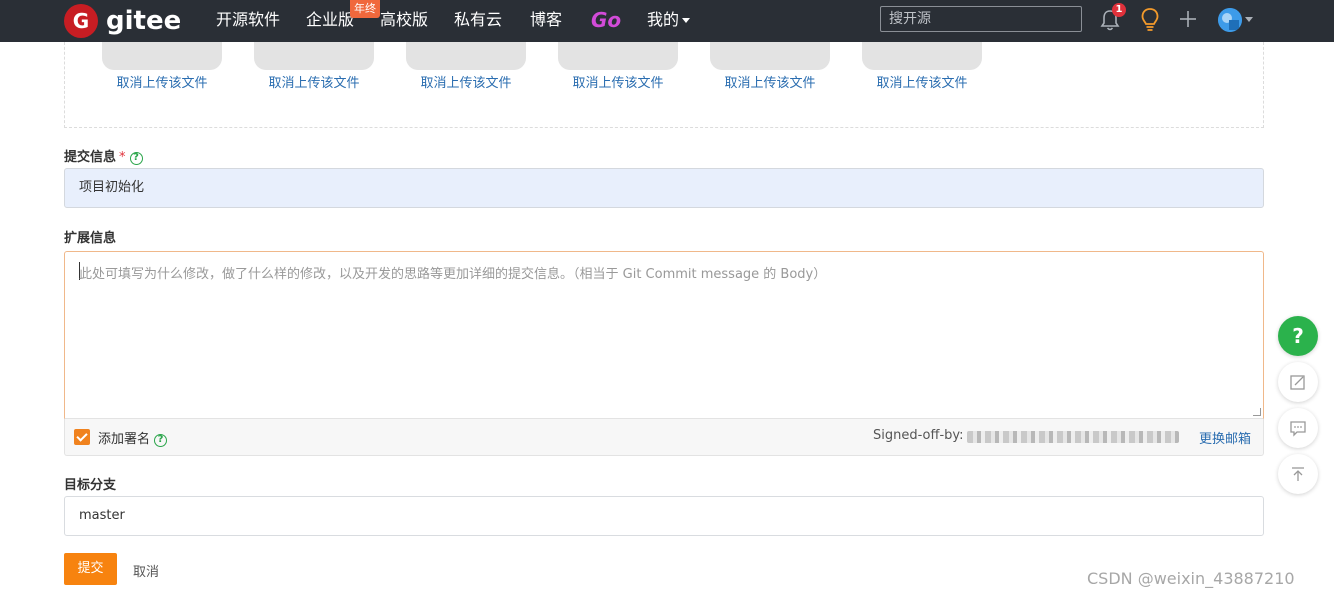 The image size is (1334, 598). What do you see at coordinates (144, 21) in the screenshot?
I see `gitee-logo-text: gitee` at bounding box center [144, 21].